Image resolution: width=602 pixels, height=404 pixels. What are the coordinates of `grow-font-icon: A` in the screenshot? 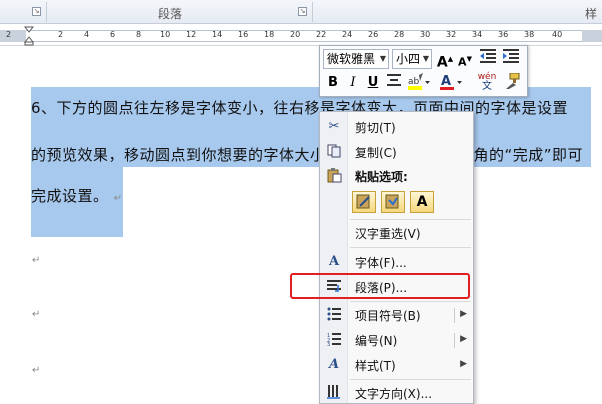 It's located at (442, 62).